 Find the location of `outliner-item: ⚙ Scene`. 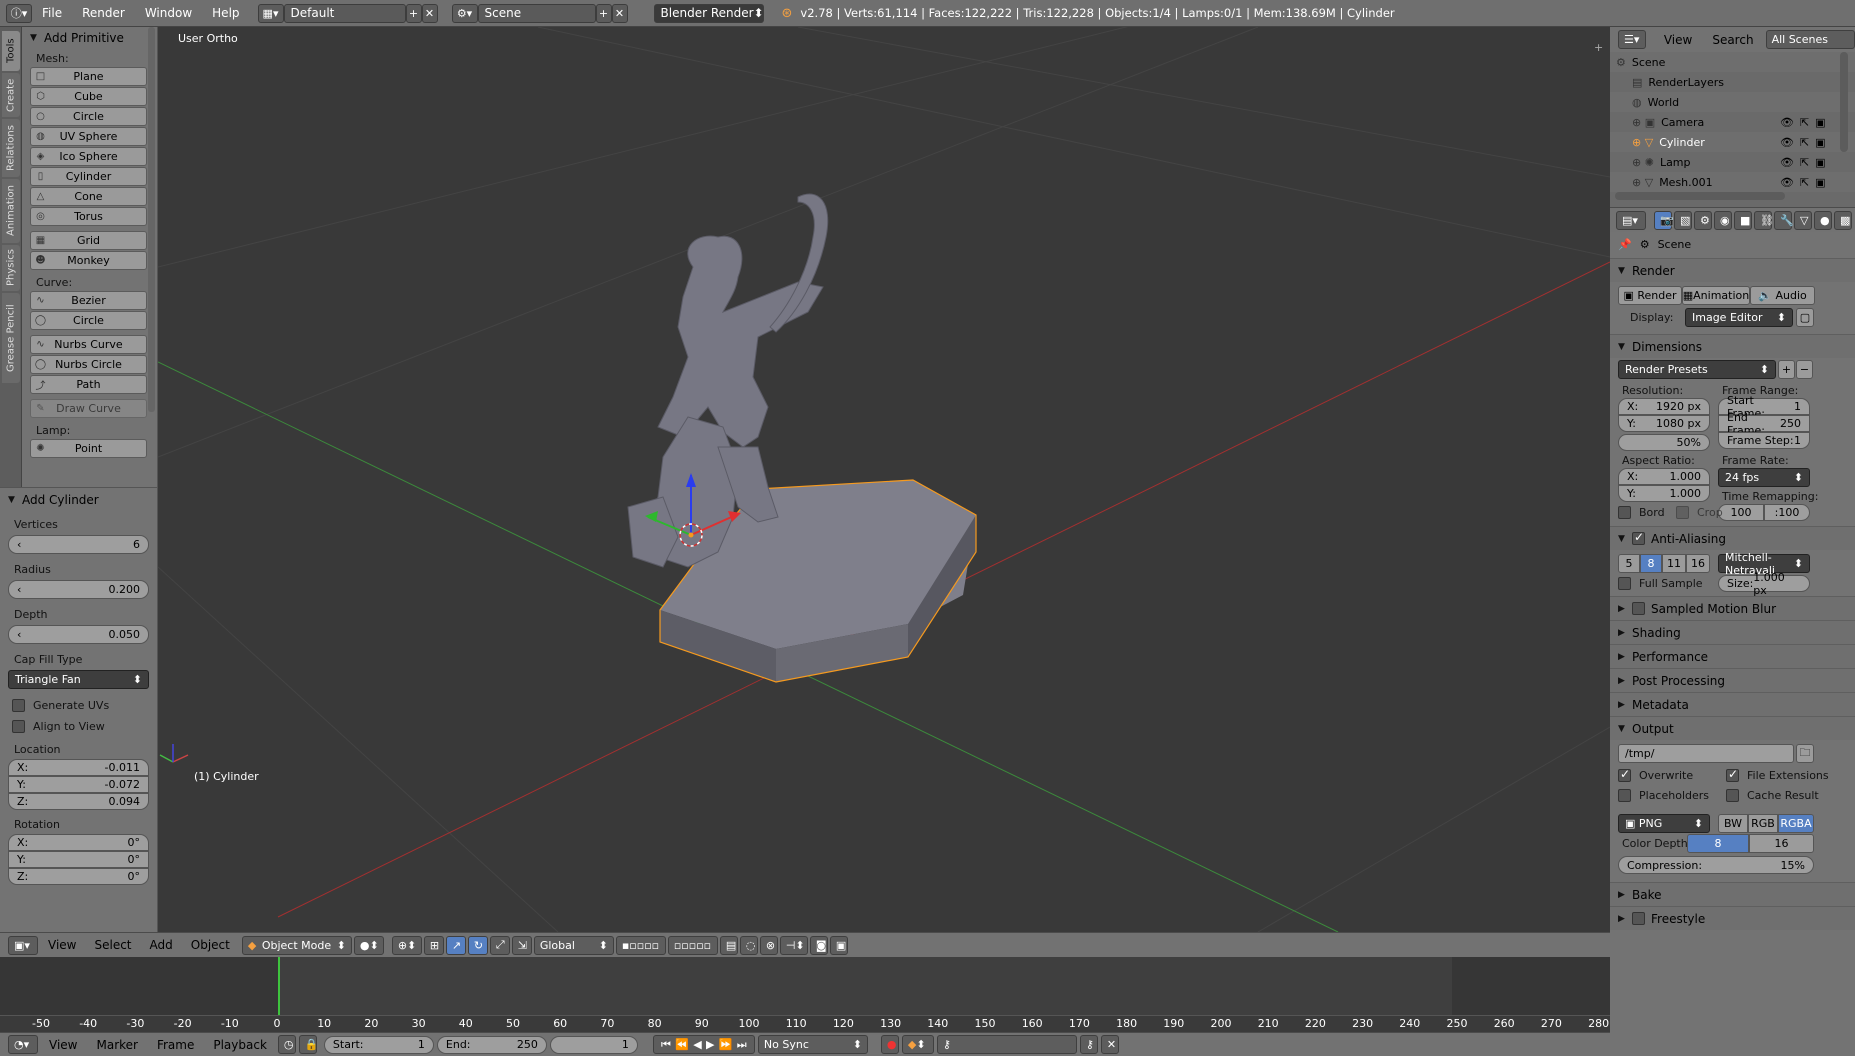

outliner-item: ⚙ Scene is located at coordinates (1732, 62).